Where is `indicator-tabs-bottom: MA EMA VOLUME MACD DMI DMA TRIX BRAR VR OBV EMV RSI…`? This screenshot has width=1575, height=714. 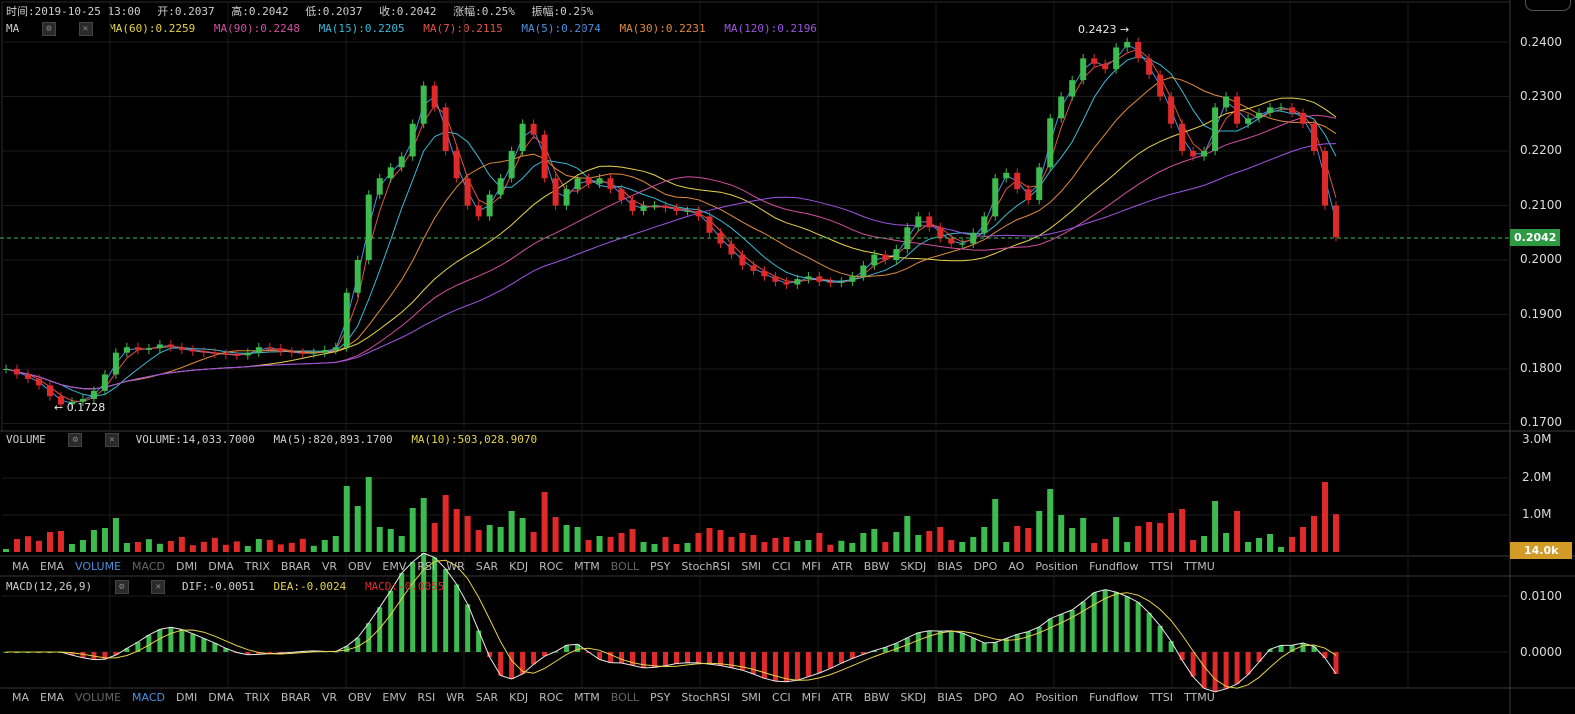
indicator-tabs-bottom: MA EMA VOLUME MACD DMI DMA TRIX BRAR VR OBV EMV RSI… is located at coordinates (619, 697).